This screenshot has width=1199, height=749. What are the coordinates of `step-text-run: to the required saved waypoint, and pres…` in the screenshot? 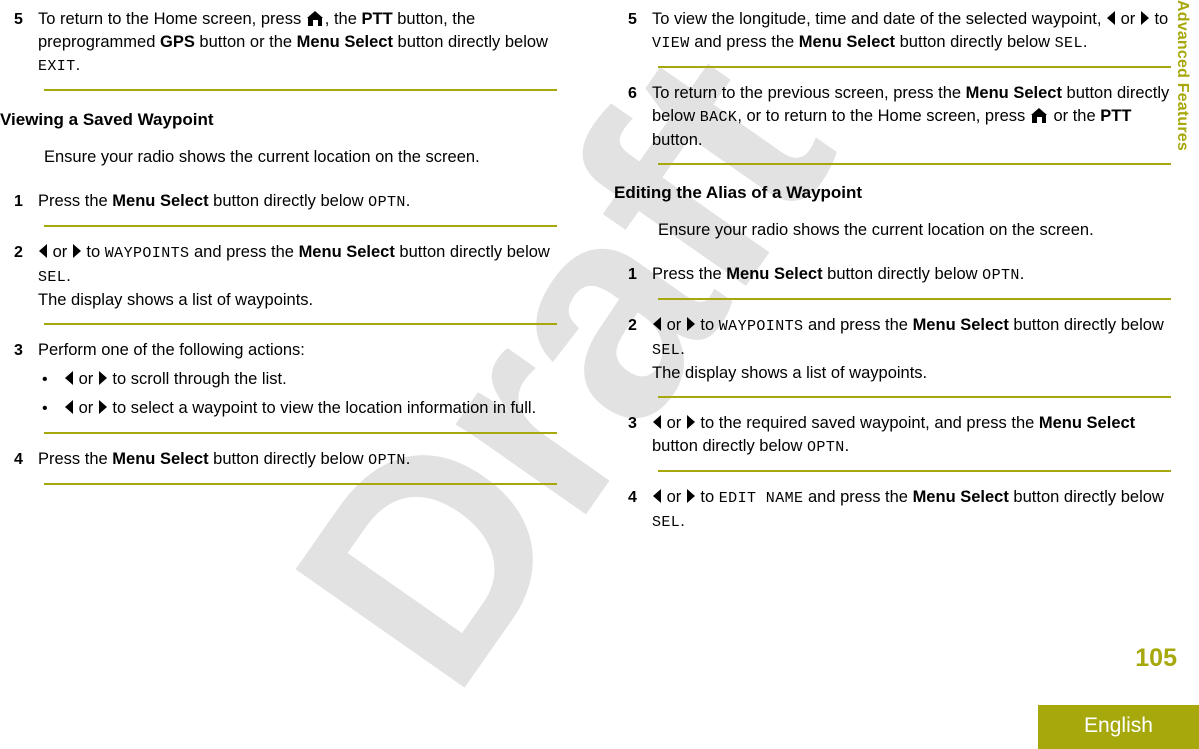 It's located at (867, 423).